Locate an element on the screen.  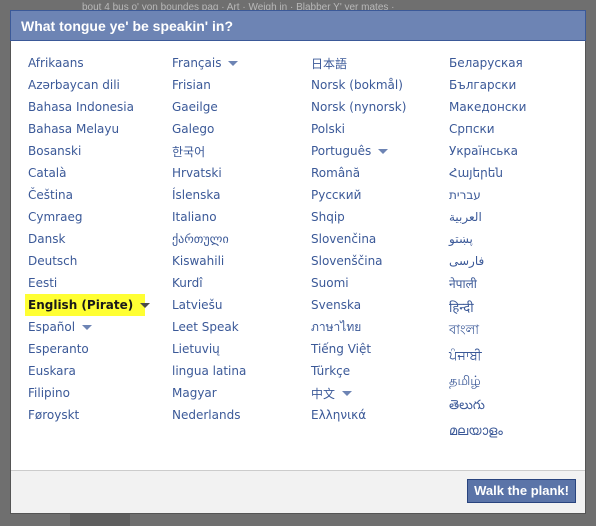
language-link-item-col3-16: Ελληνικά is located at coordinates (358, 415).